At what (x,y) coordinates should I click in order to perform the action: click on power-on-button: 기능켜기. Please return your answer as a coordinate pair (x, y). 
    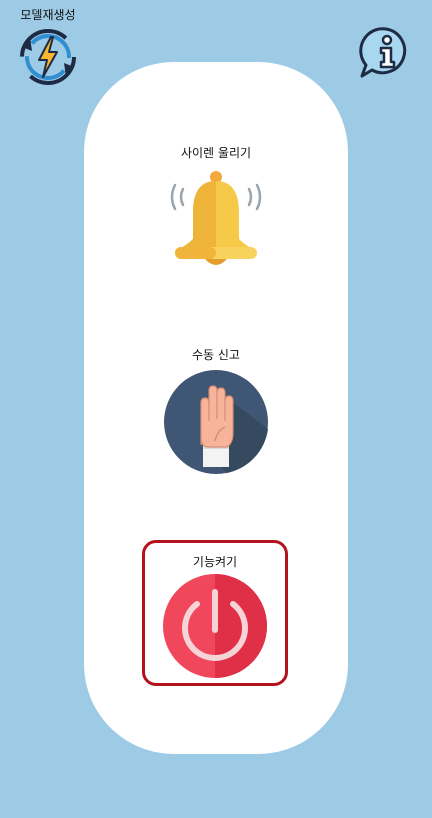
    Looking at the image, I should click on (215, 613).